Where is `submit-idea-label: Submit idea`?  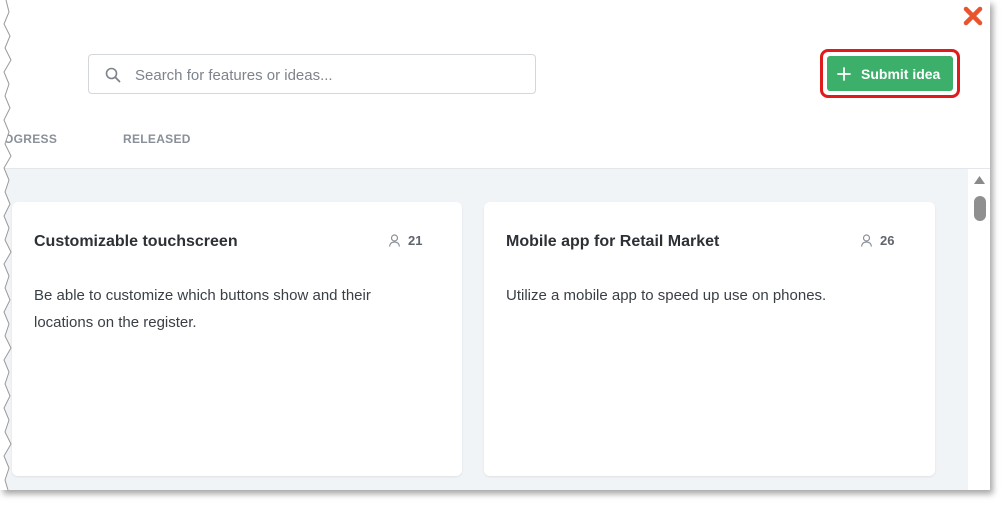 submit-idea-label: Submit idea is located at coordinates (901, 73).